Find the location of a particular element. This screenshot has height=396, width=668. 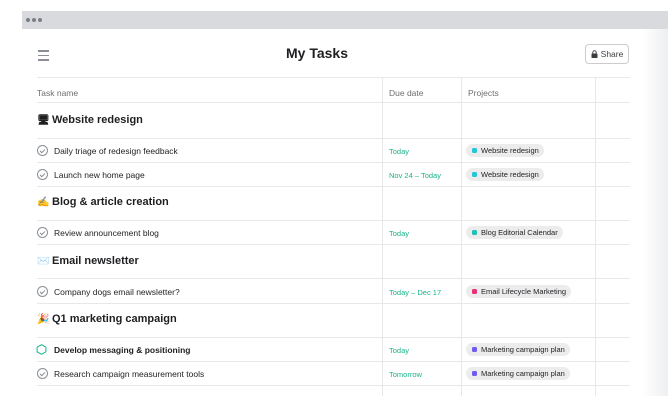

section-header-blog: ✍️ Blog & article creation is located at coordinates (103, 202).